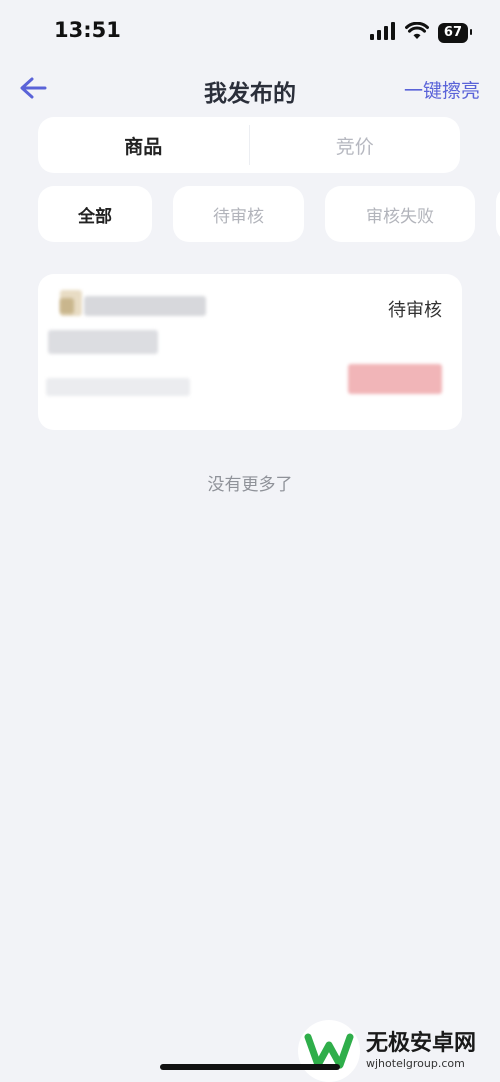 This screenshot has width=500, height=1082. What do you see at coordinates (442, 89) in the screenshot?
I see `polish-all-button: 一键擦亮` at bounding box center [442, 89].